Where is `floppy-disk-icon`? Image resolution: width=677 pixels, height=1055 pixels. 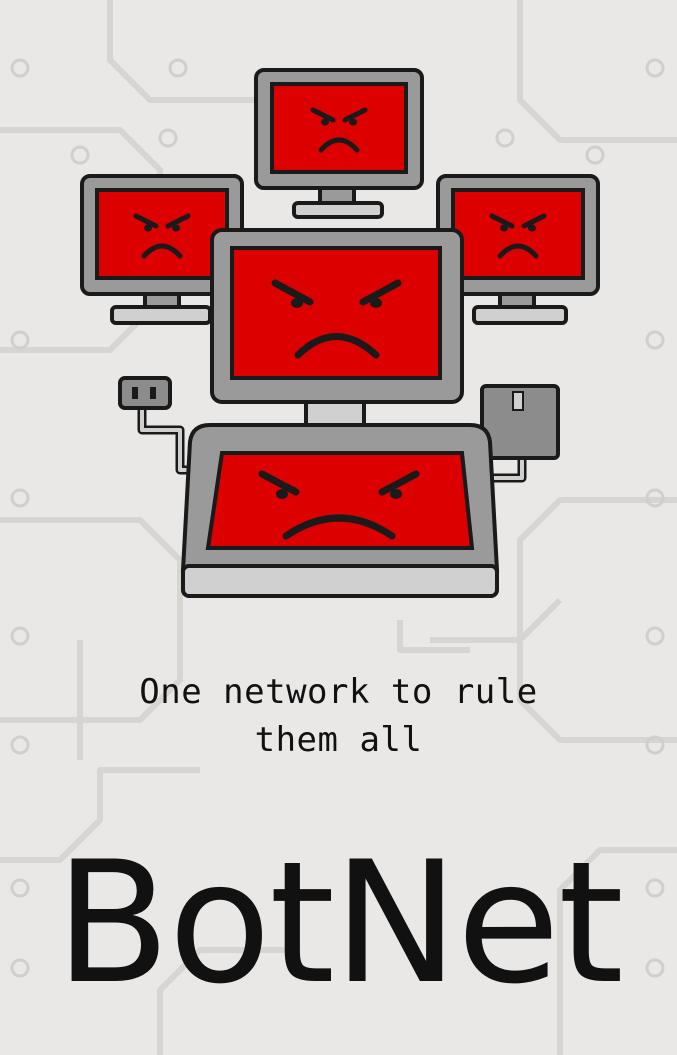
floppy-disk-icon is located at coordinates (520, 433).